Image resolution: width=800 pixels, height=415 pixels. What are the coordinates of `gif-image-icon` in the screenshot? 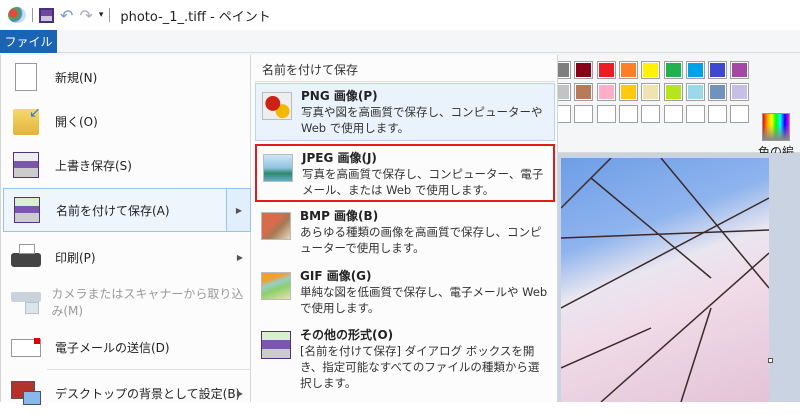 It's located at (276, 286).